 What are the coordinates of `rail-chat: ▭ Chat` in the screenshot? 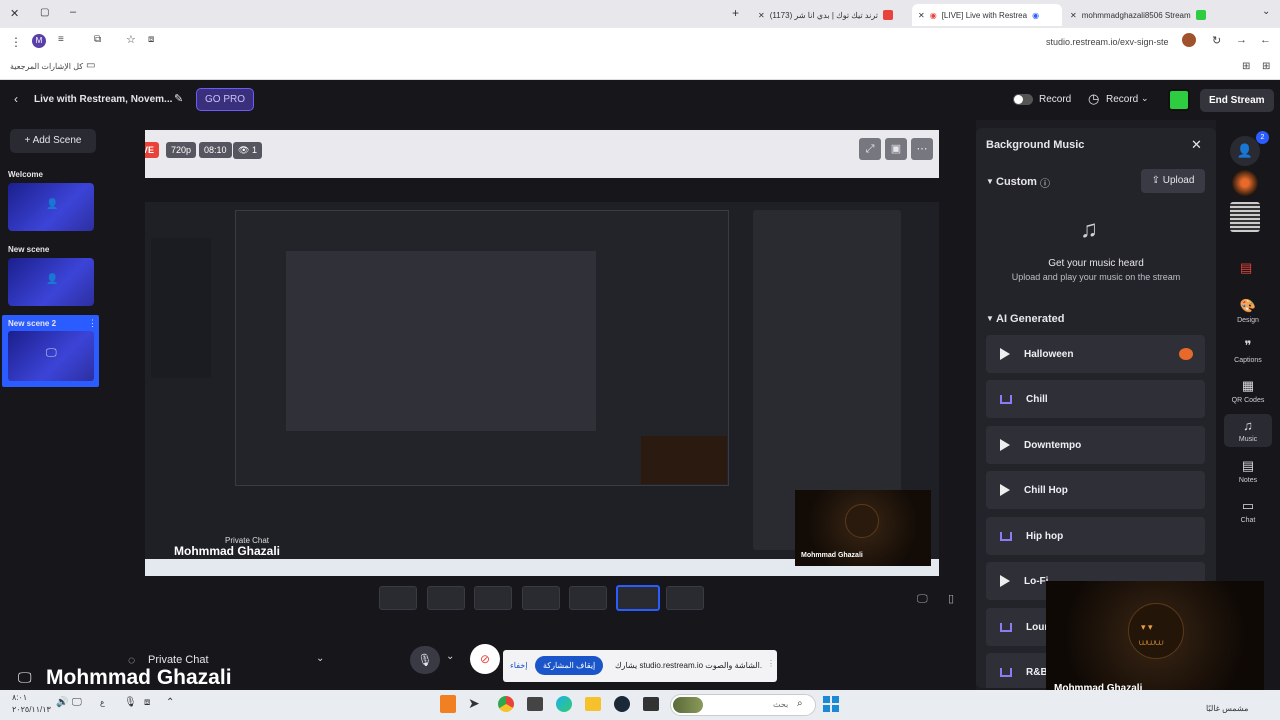 It's located at (1248, 511).